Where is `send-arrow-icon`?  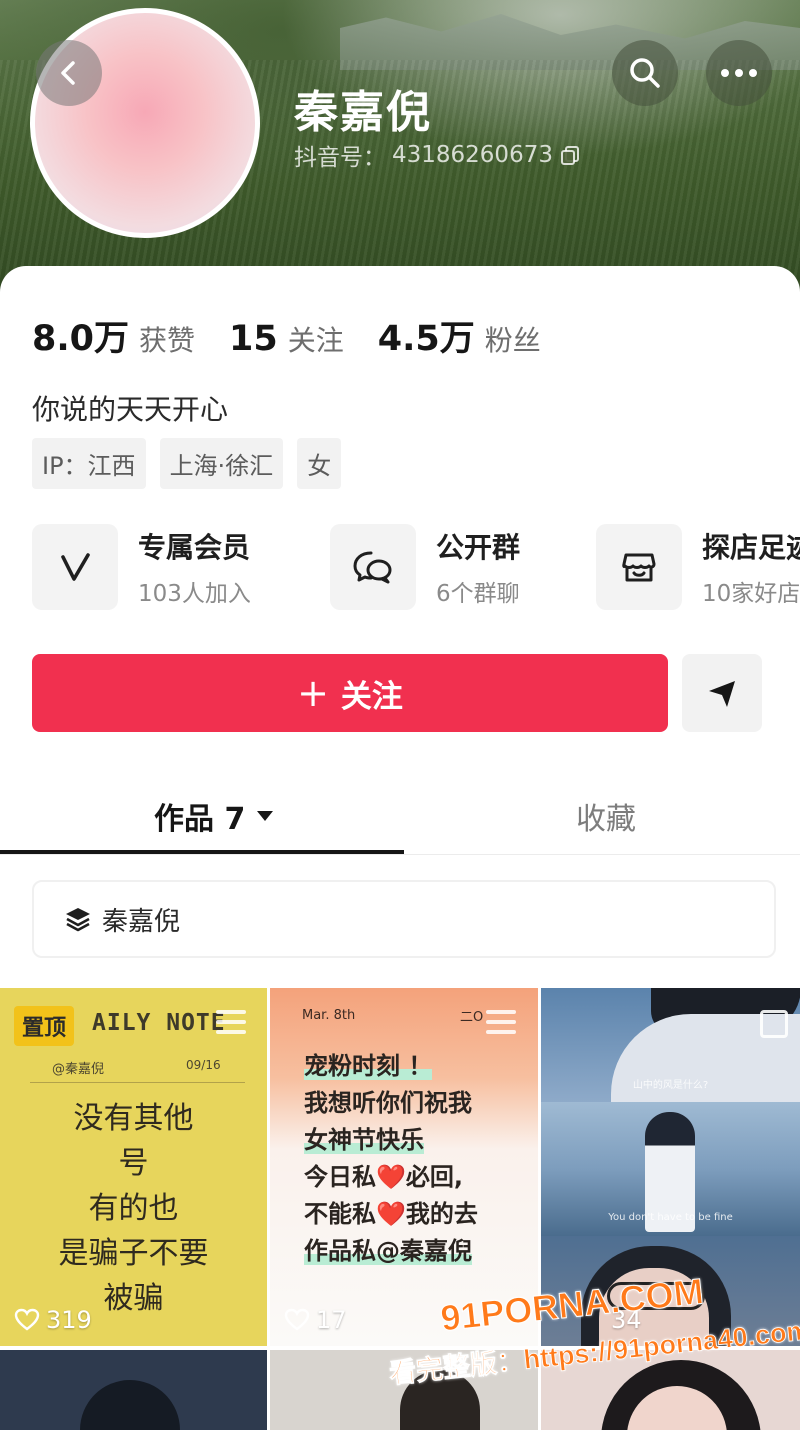 send-arrow-icon is located at coordinates (722, 694).